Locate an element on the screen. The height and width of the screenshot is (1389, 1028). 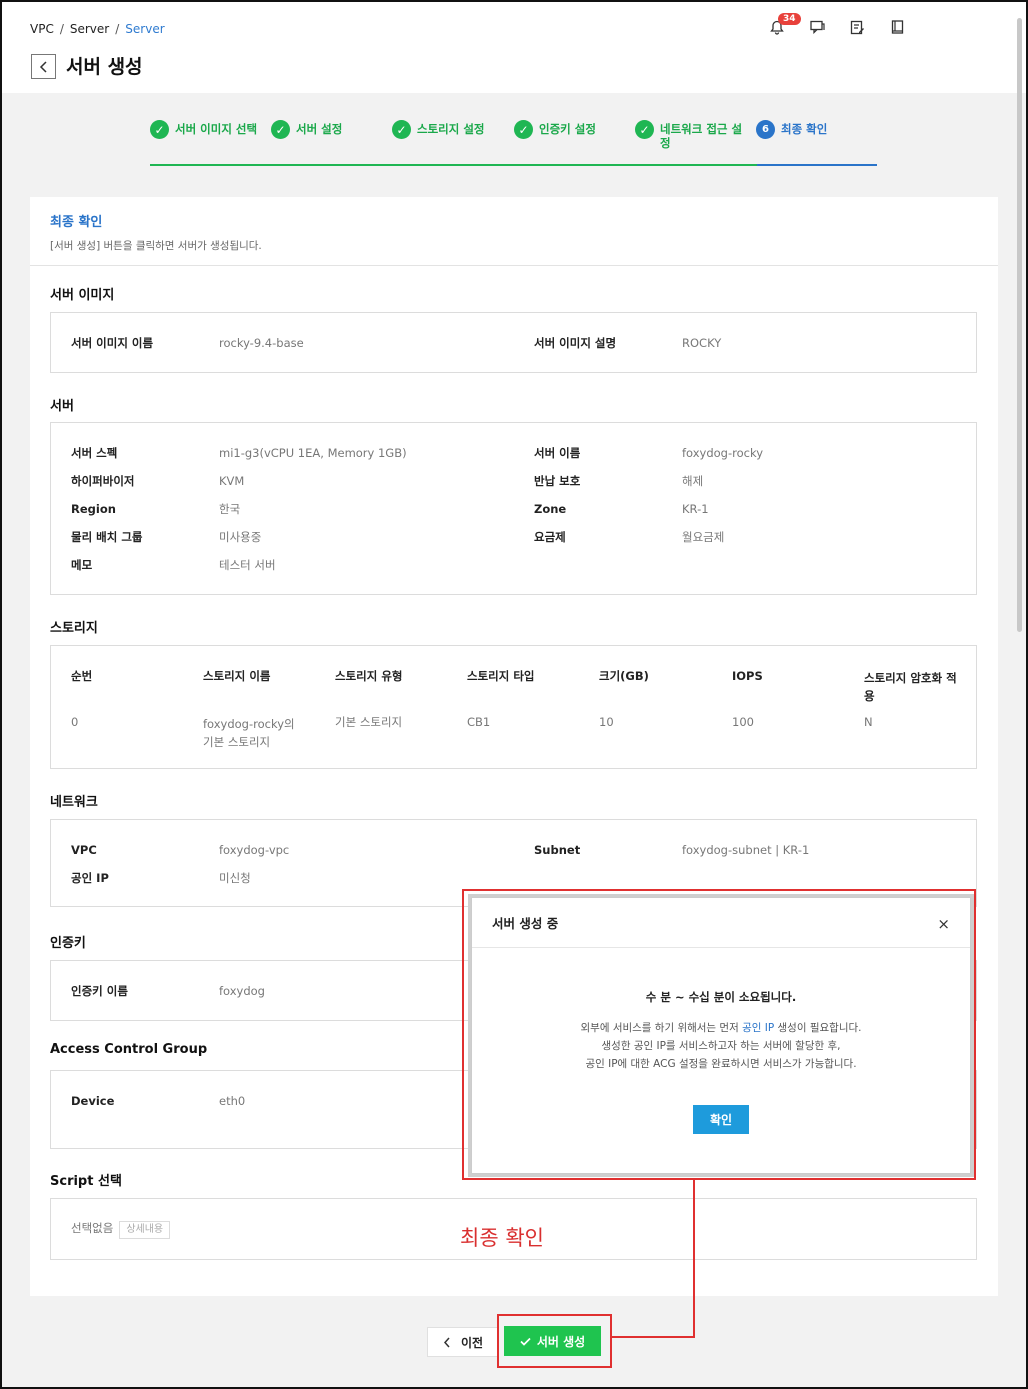
card-title: 최종 확인 is located at coordinates (76, 222).